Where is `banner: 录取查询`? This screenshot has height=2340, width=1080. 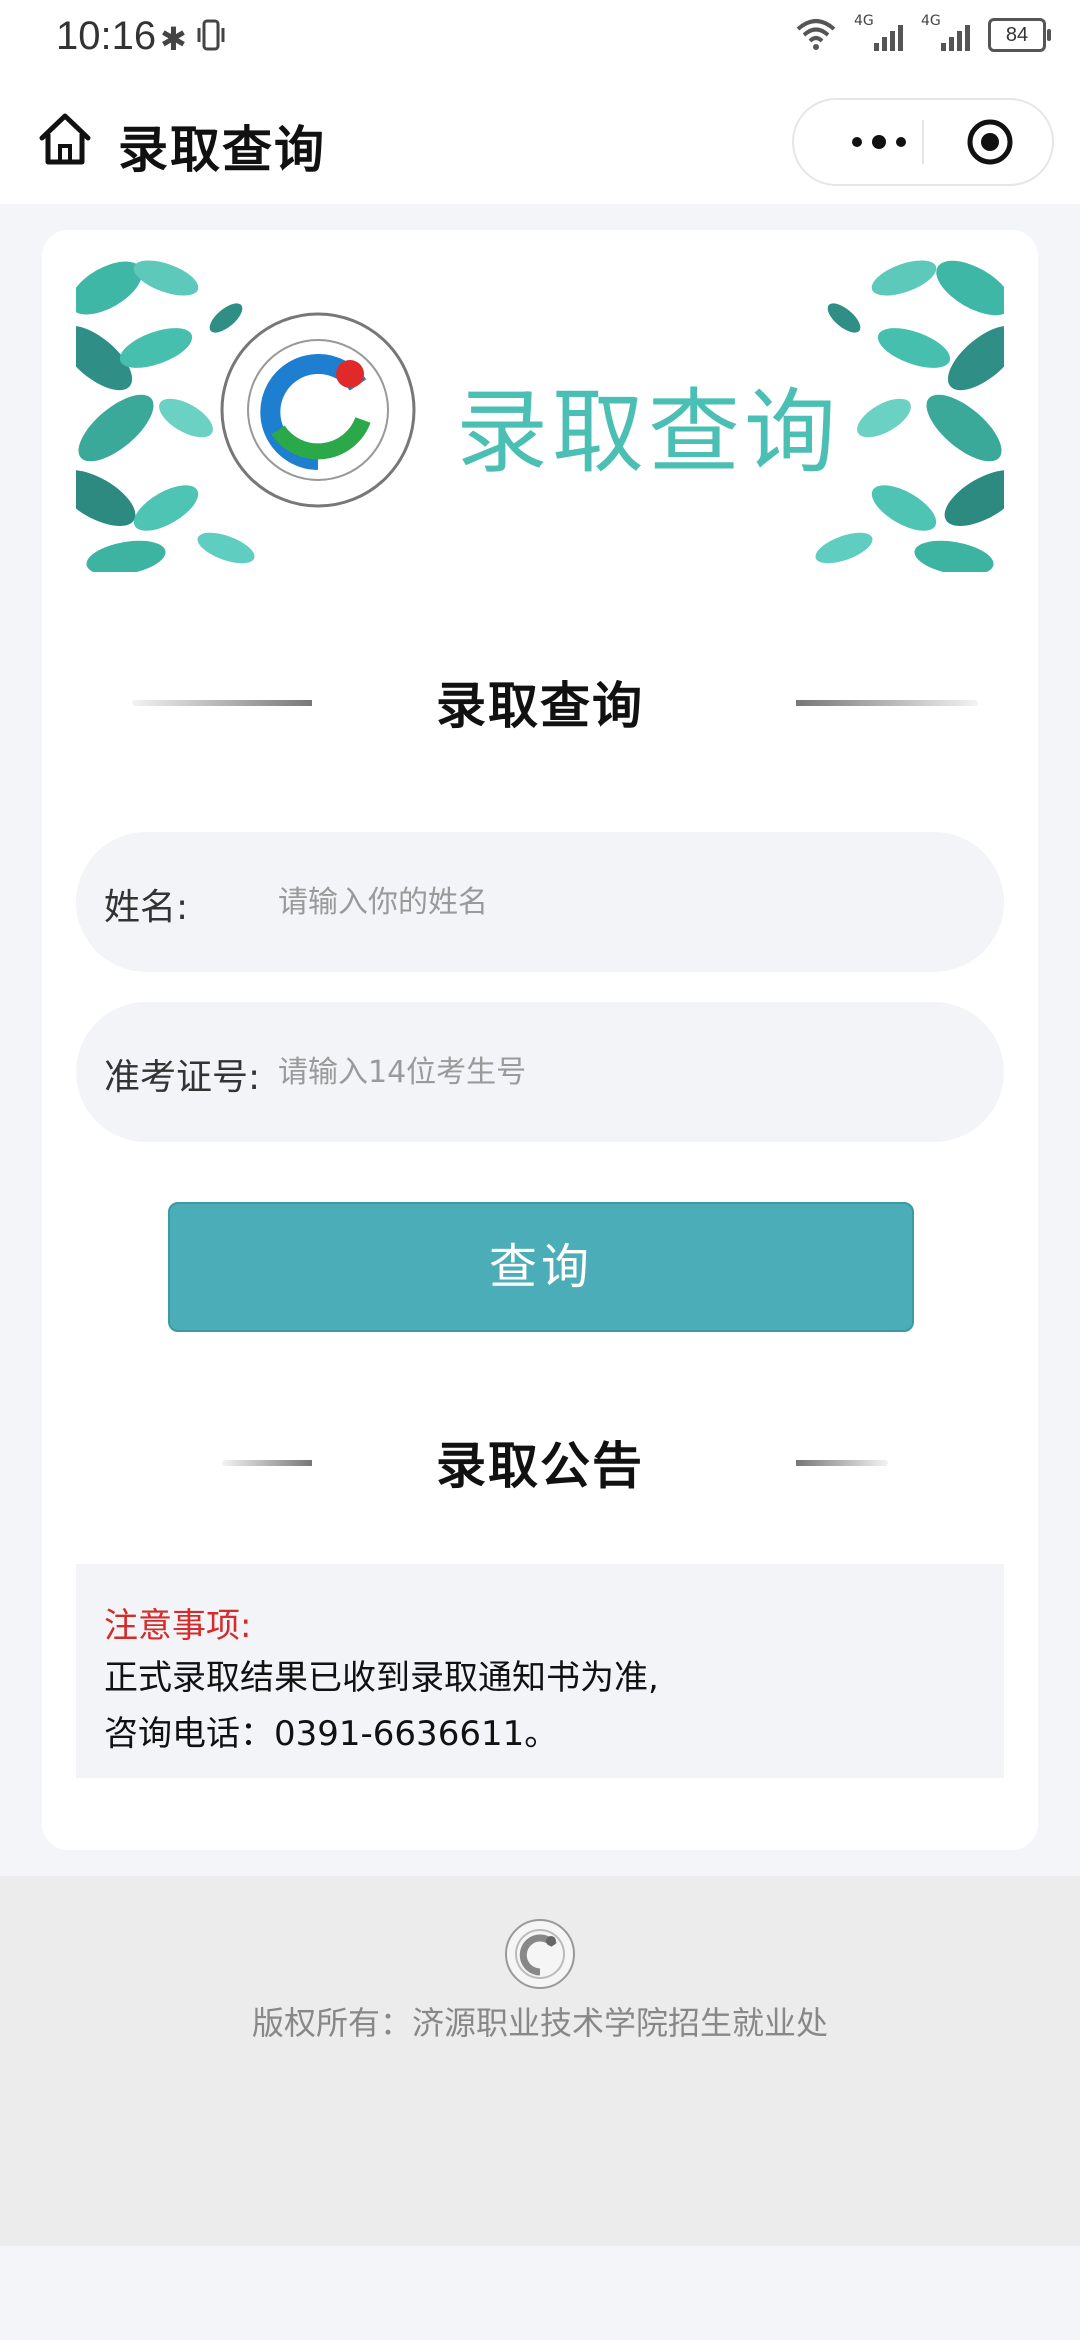
banner: 录取查询 is located at coordinates (540, 415).